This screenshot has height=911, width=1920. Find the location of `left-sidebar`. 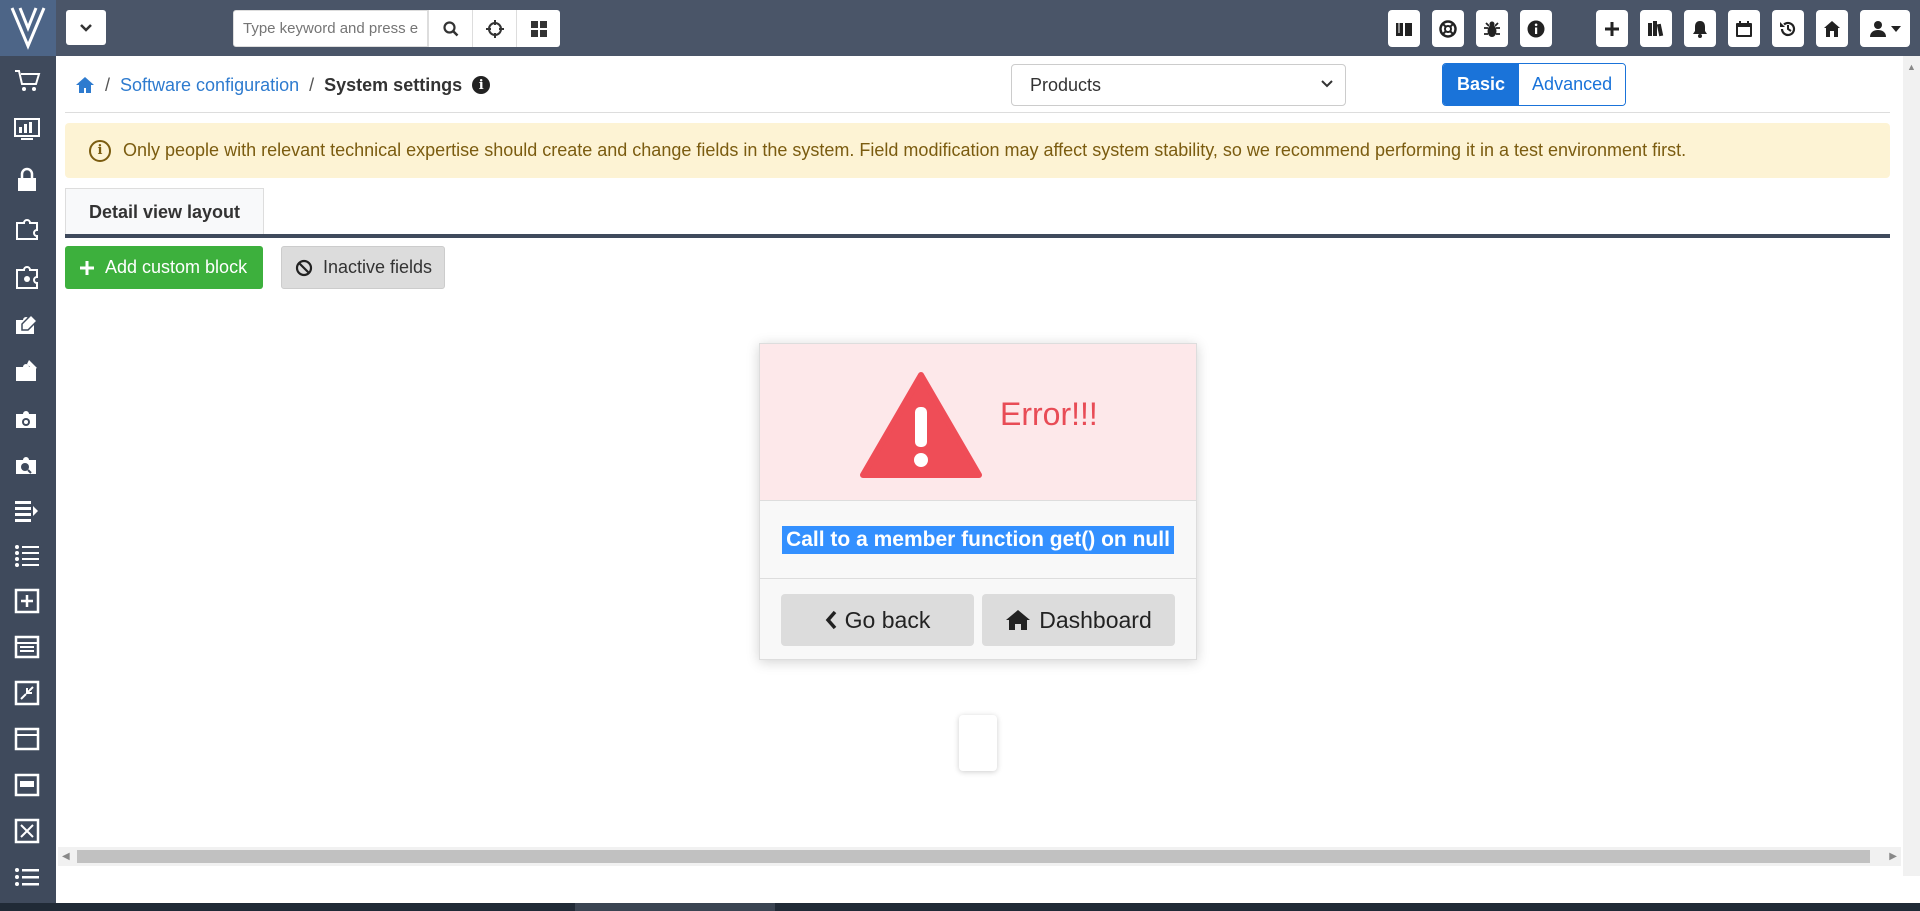

left-sidebar is located at coordinates (28, 455).